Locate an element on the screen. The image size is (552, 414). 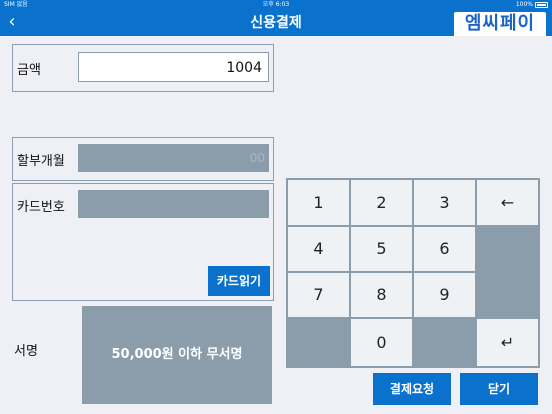
key-6: 6 is located at coordinates (444, 249).